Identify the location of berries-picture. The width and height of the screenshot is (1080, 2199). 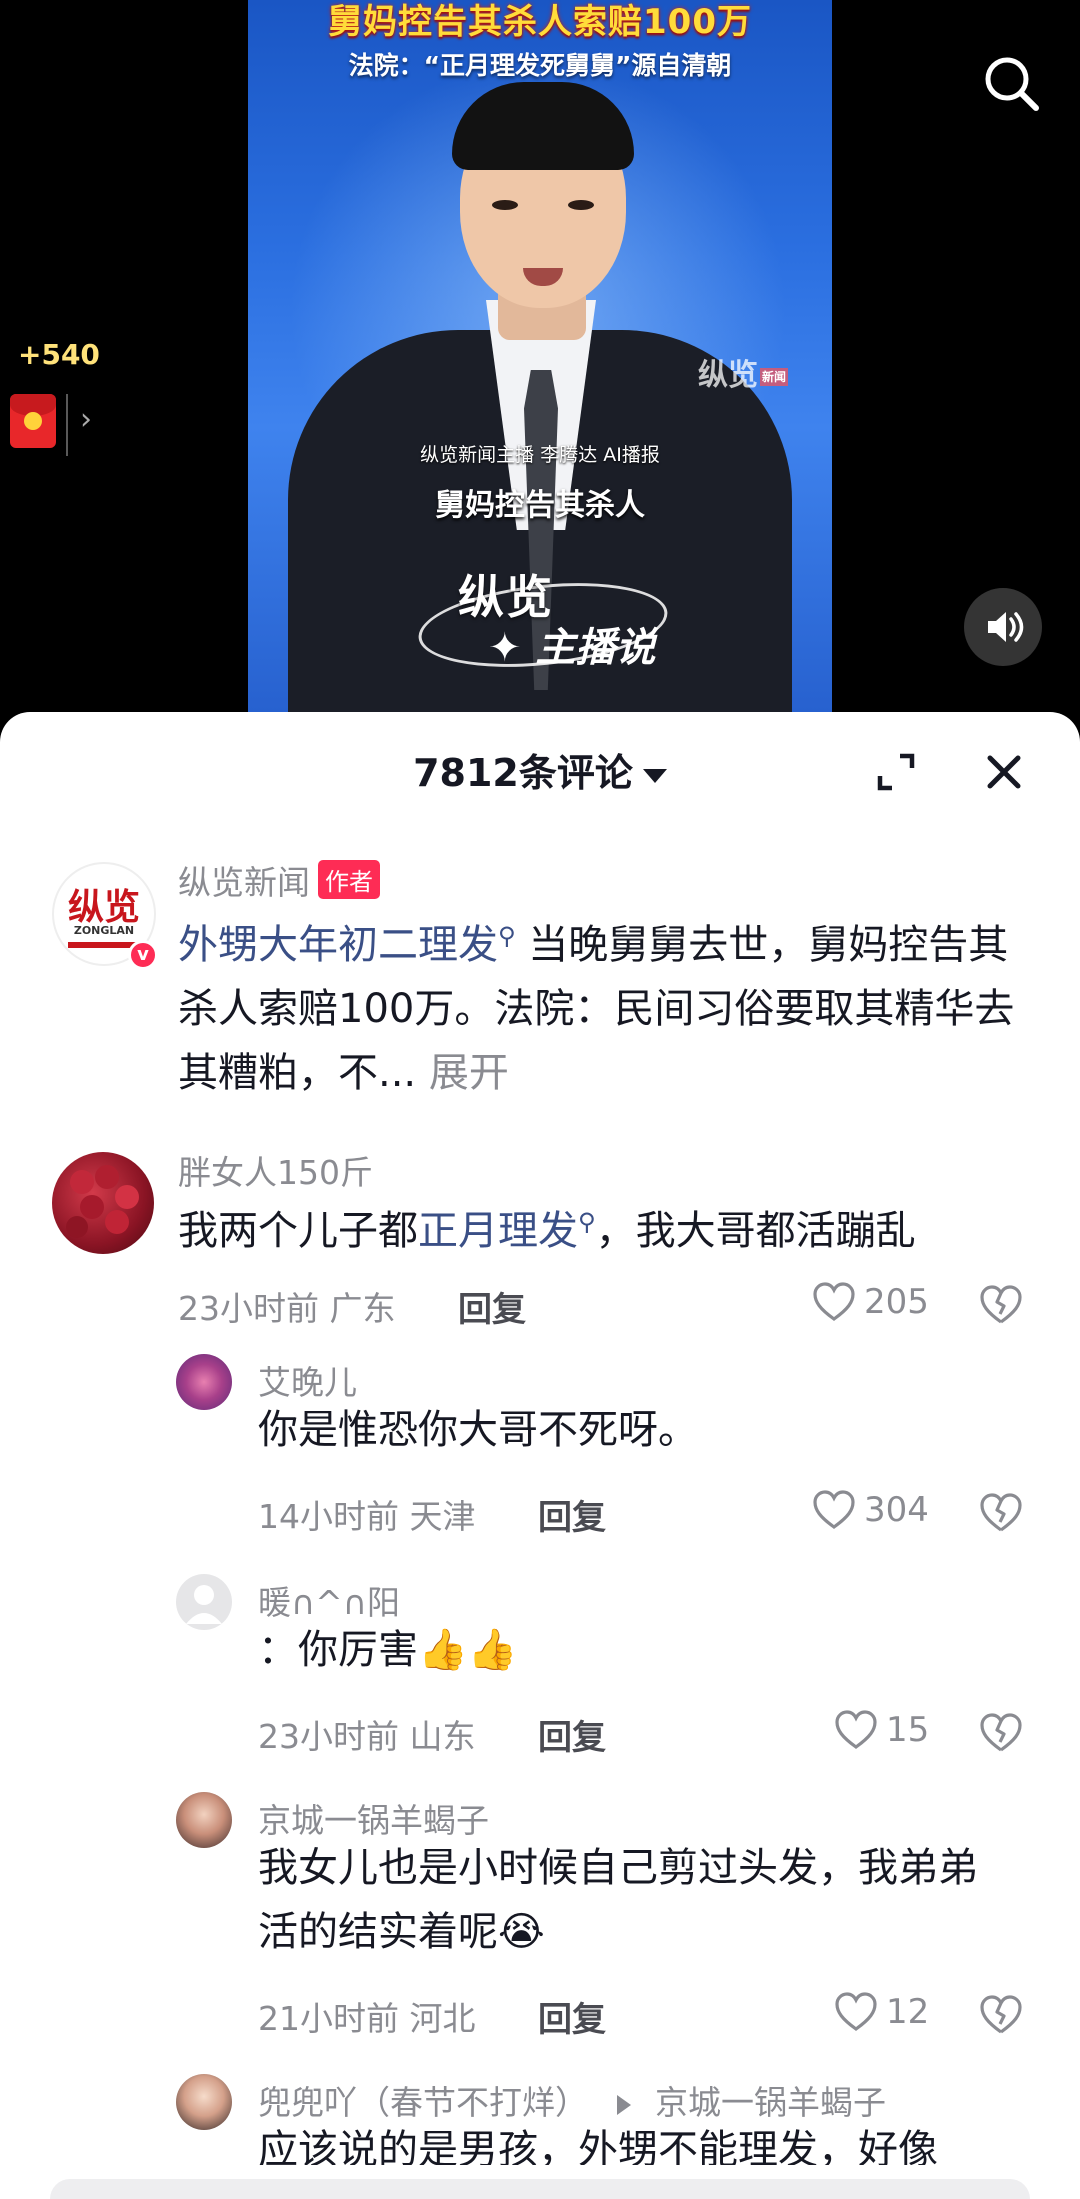
(102, 1201).